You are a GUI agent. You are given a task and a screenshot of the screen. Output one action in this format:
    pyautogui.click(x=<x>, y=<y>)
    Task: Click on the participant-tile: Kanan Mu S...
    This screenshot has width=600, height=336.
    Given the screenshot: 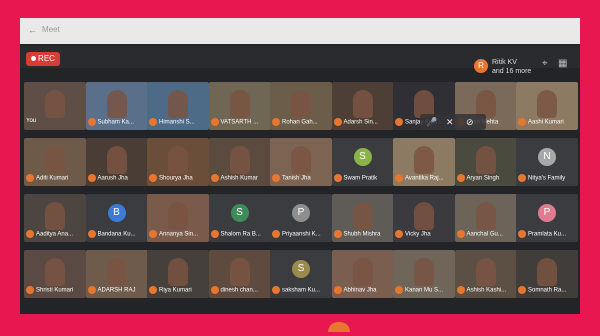 What is the action you would take?
    pyautogui.click(x=424, y=274)
    